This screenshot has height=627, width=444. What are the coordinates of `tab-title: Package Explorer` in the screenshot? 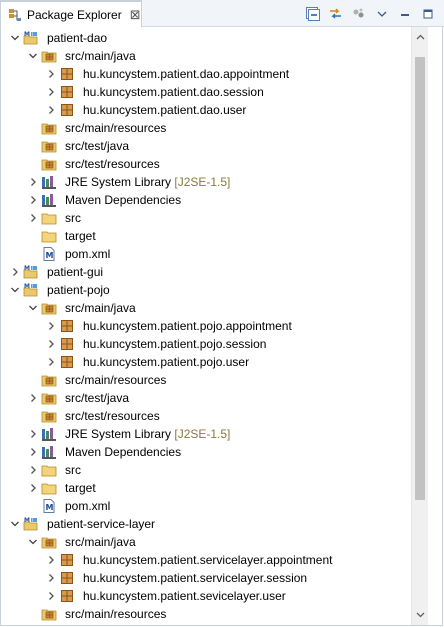 It's located at (74, 14).